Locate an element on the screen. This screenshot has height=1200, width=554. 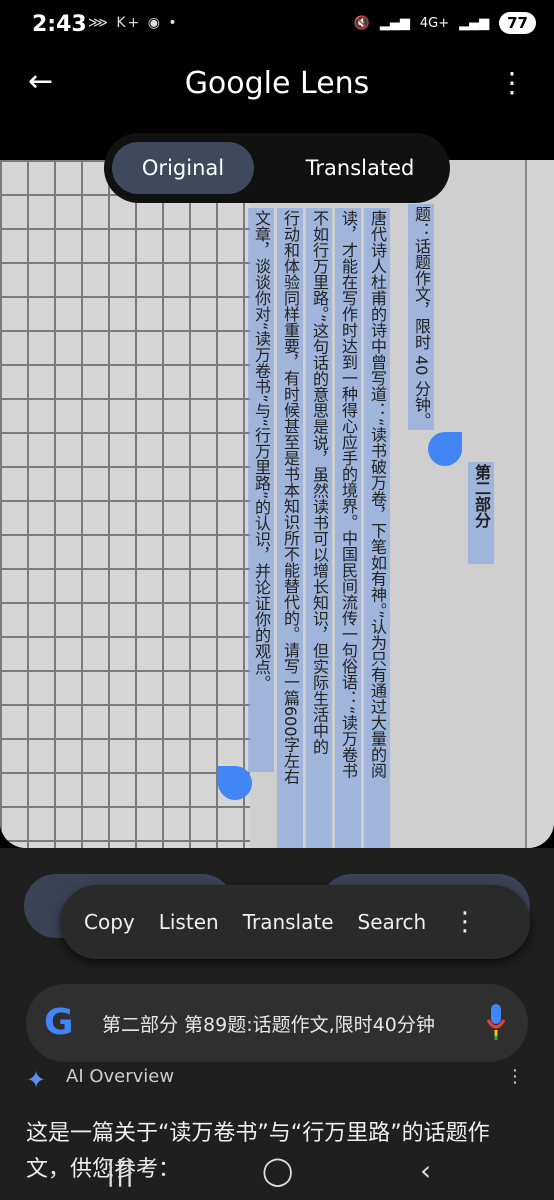
app-bar: ← Google Lens ⋮ is located at coordinates (277, 86).